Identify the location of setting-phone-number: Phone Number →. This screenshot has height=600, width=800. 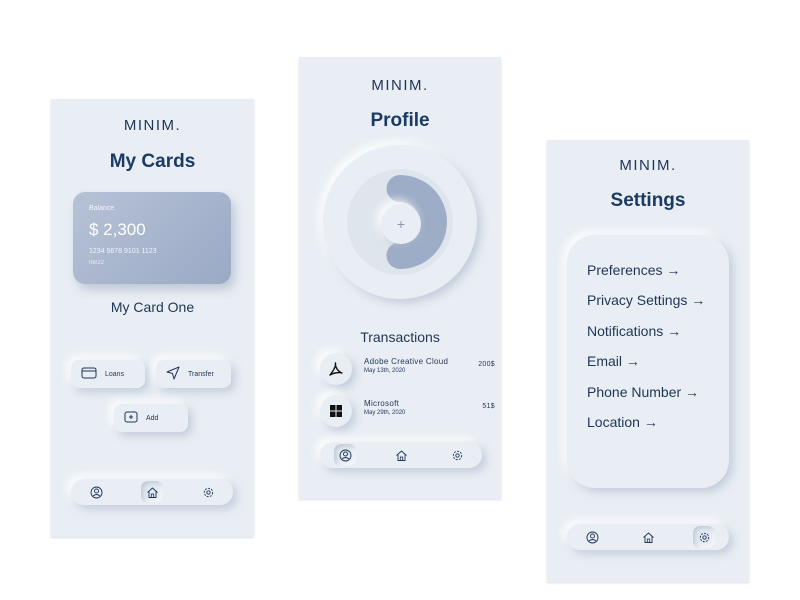
(643, 392).